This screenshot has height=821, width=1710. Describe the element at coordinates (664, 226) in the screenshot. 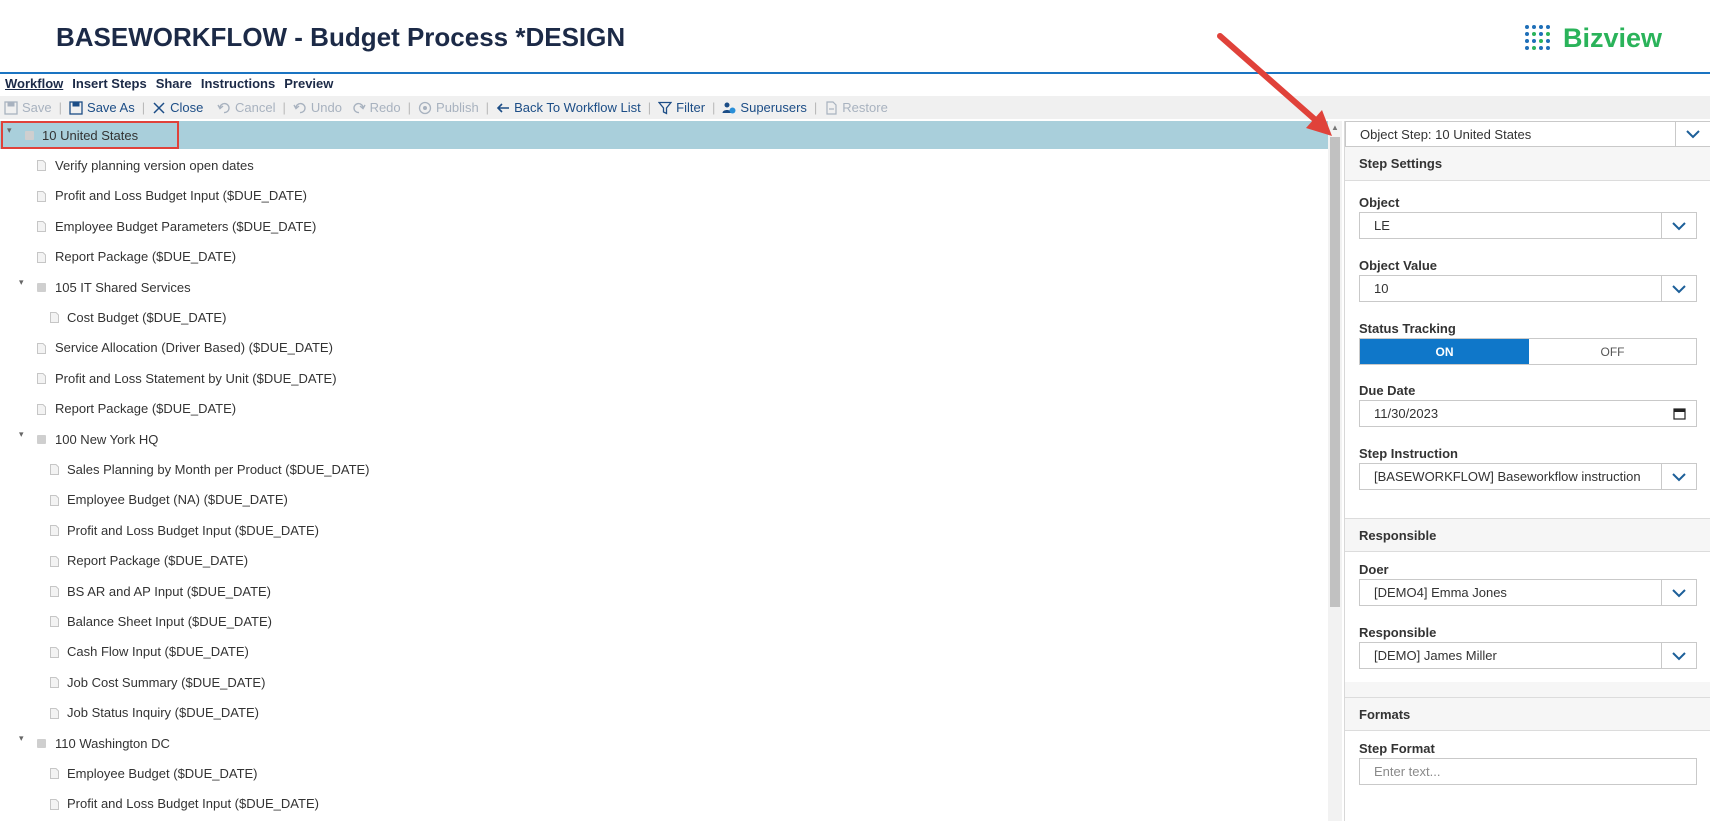

I see `tree-step-row: Employee Budget Parameters ($DUE_DATE)` at that location.